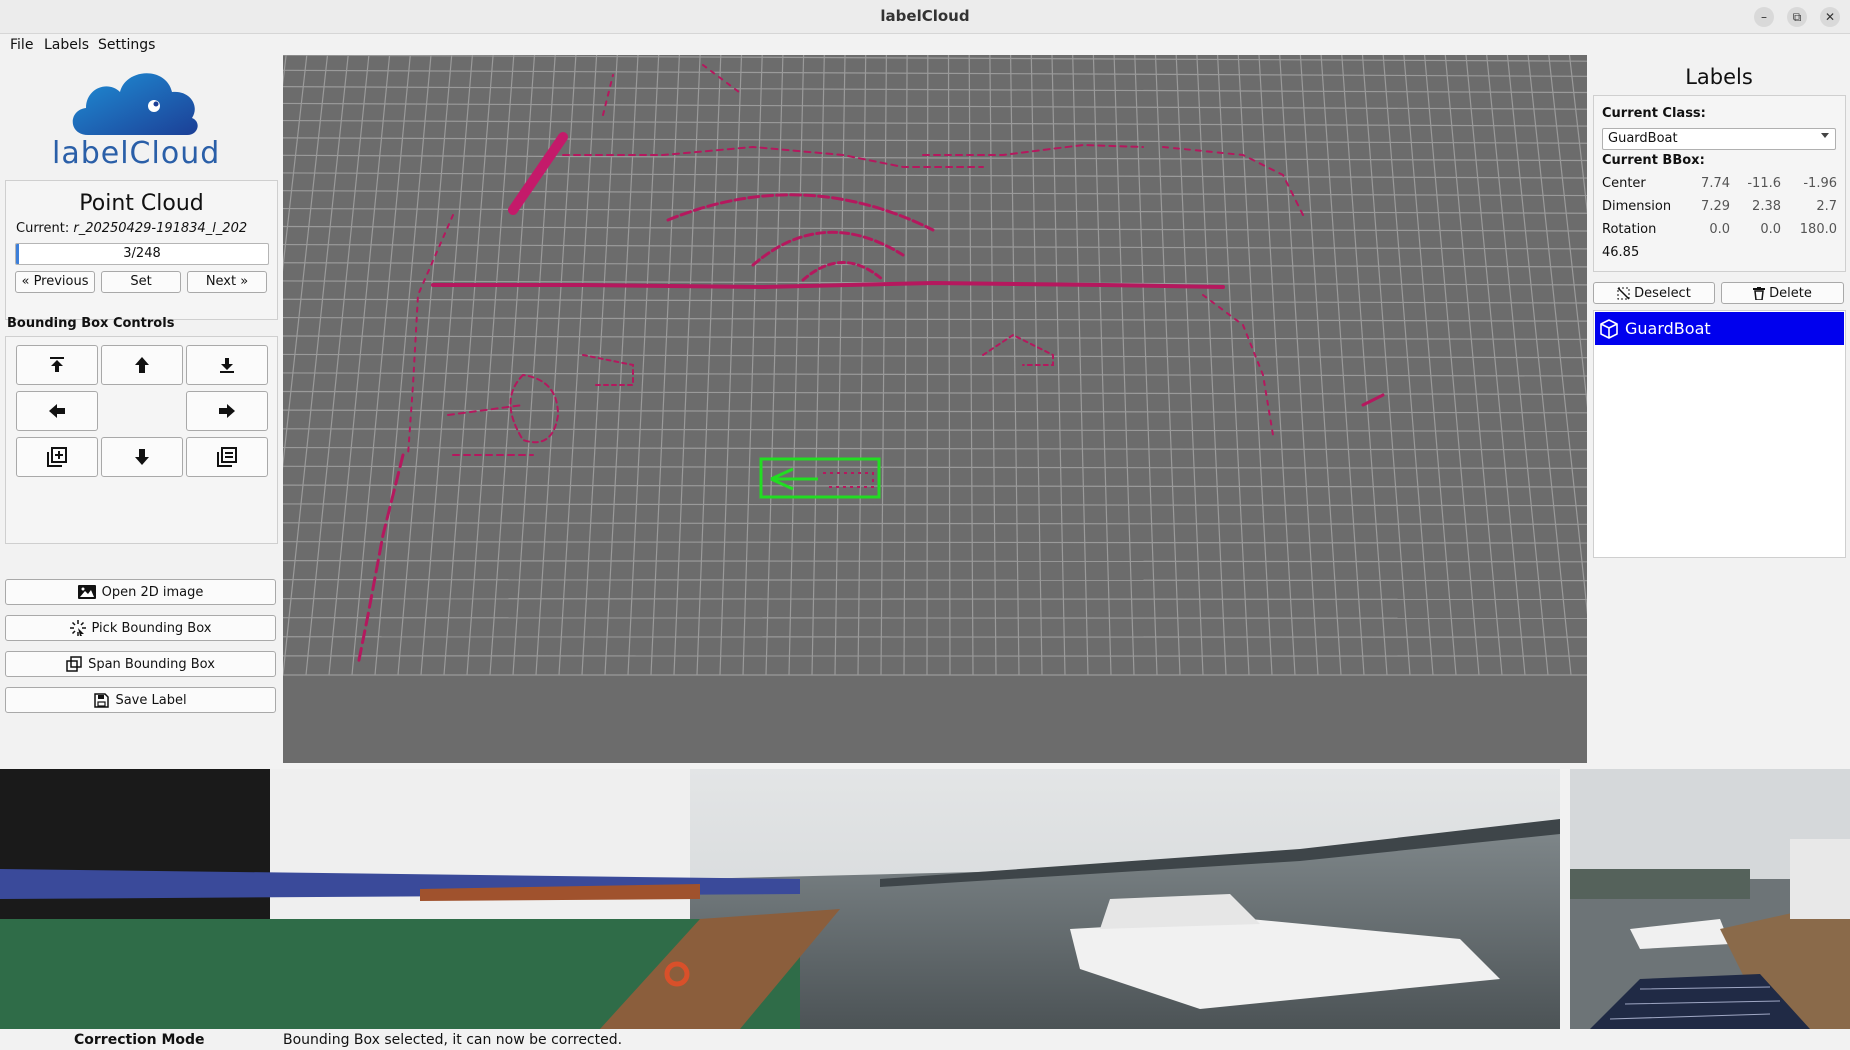 This screenshot has width=1850, height=1050. What do you see at coordinates (1621, 252) in the screenshot?
I see `bbox-volume: 46.85` at bounding box center [1621, 252].